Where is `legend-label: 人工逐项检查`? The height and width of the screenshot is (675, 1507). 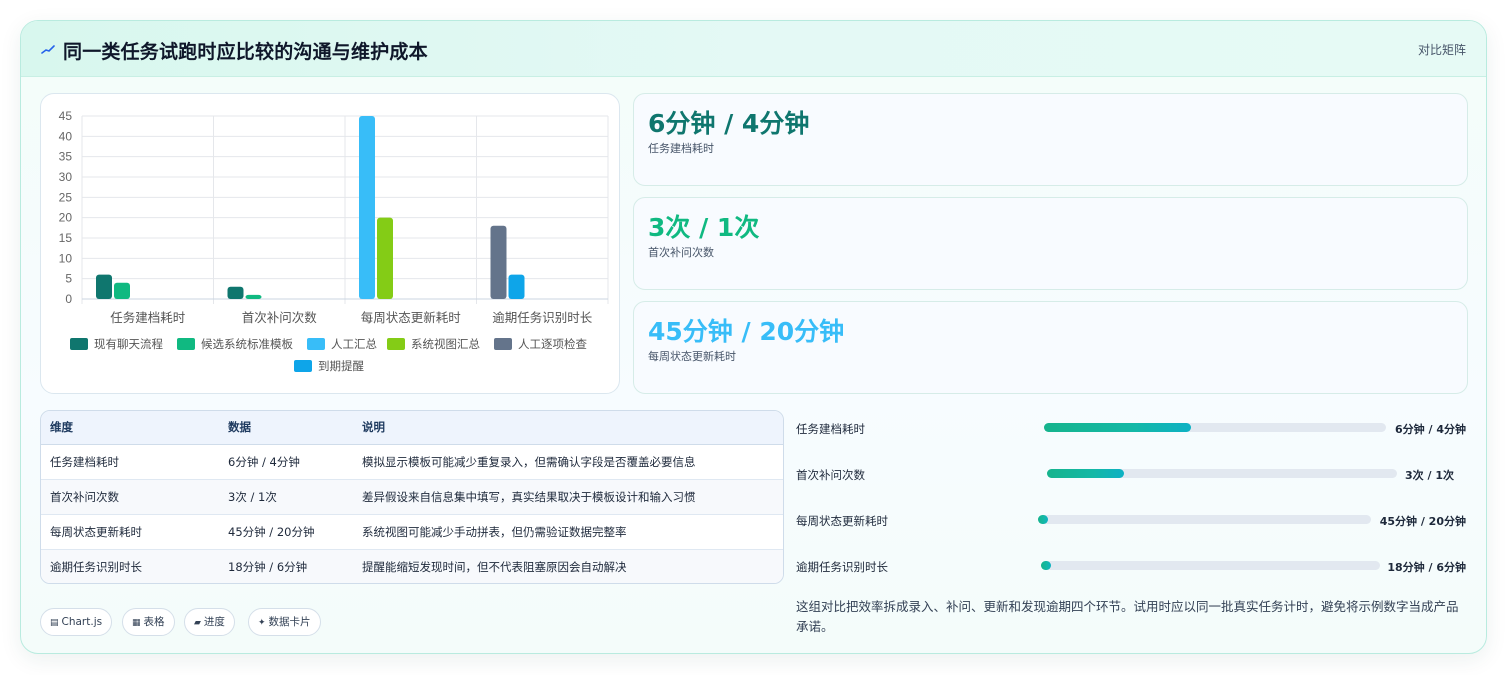 legend-label: 人工逐项检查 is located at coordinates (552, 344).